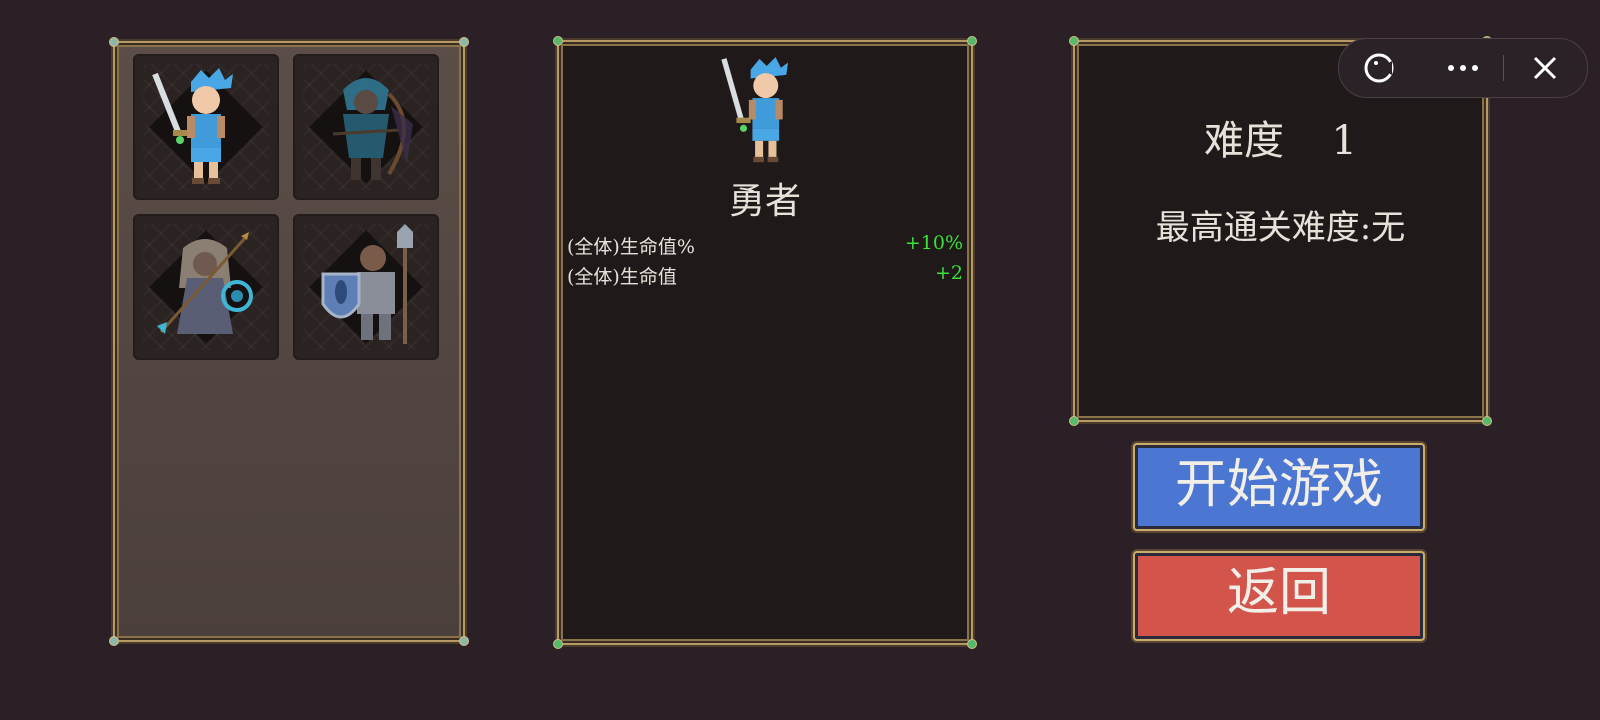 Image resolution: width=1600 pixels, height=720 pixels. Describe the element at coordinates (372, 129) in the screenshot. I see `archer-portrait-icon` at that location.